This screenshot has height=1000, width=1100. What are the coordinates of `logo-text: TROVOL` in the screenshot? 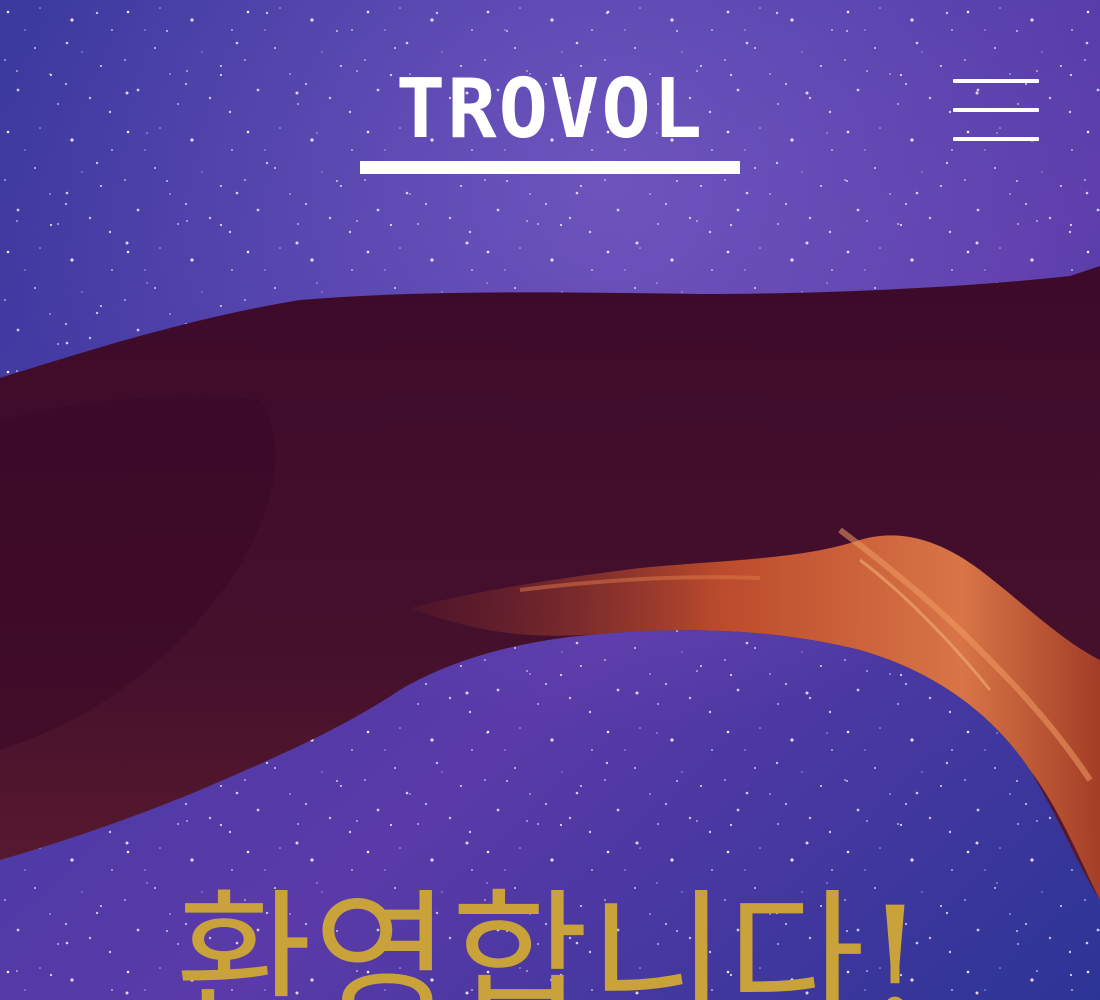 It's located at (550, 109).